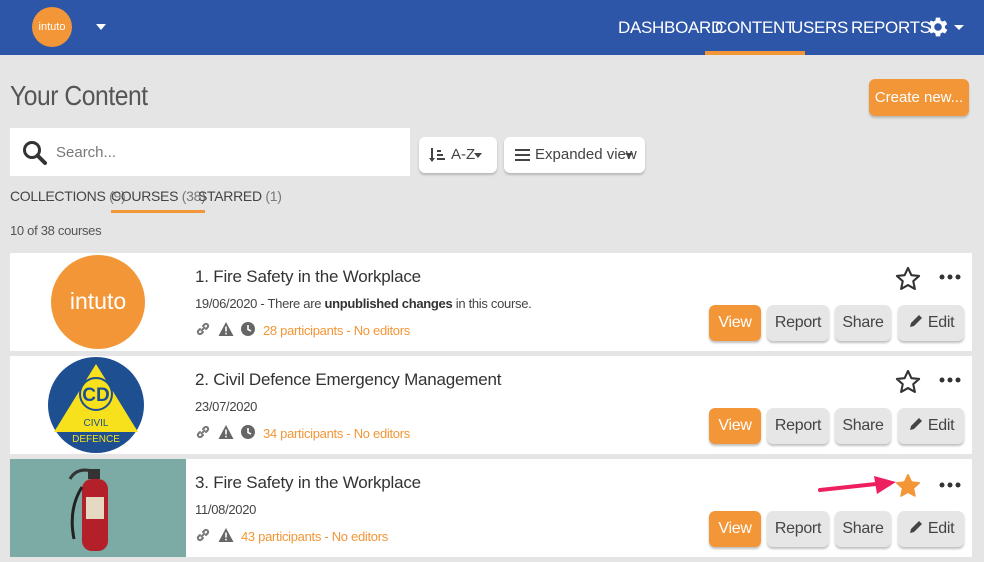  I want to click on intuto-logo: intuto, so click(52, 27).